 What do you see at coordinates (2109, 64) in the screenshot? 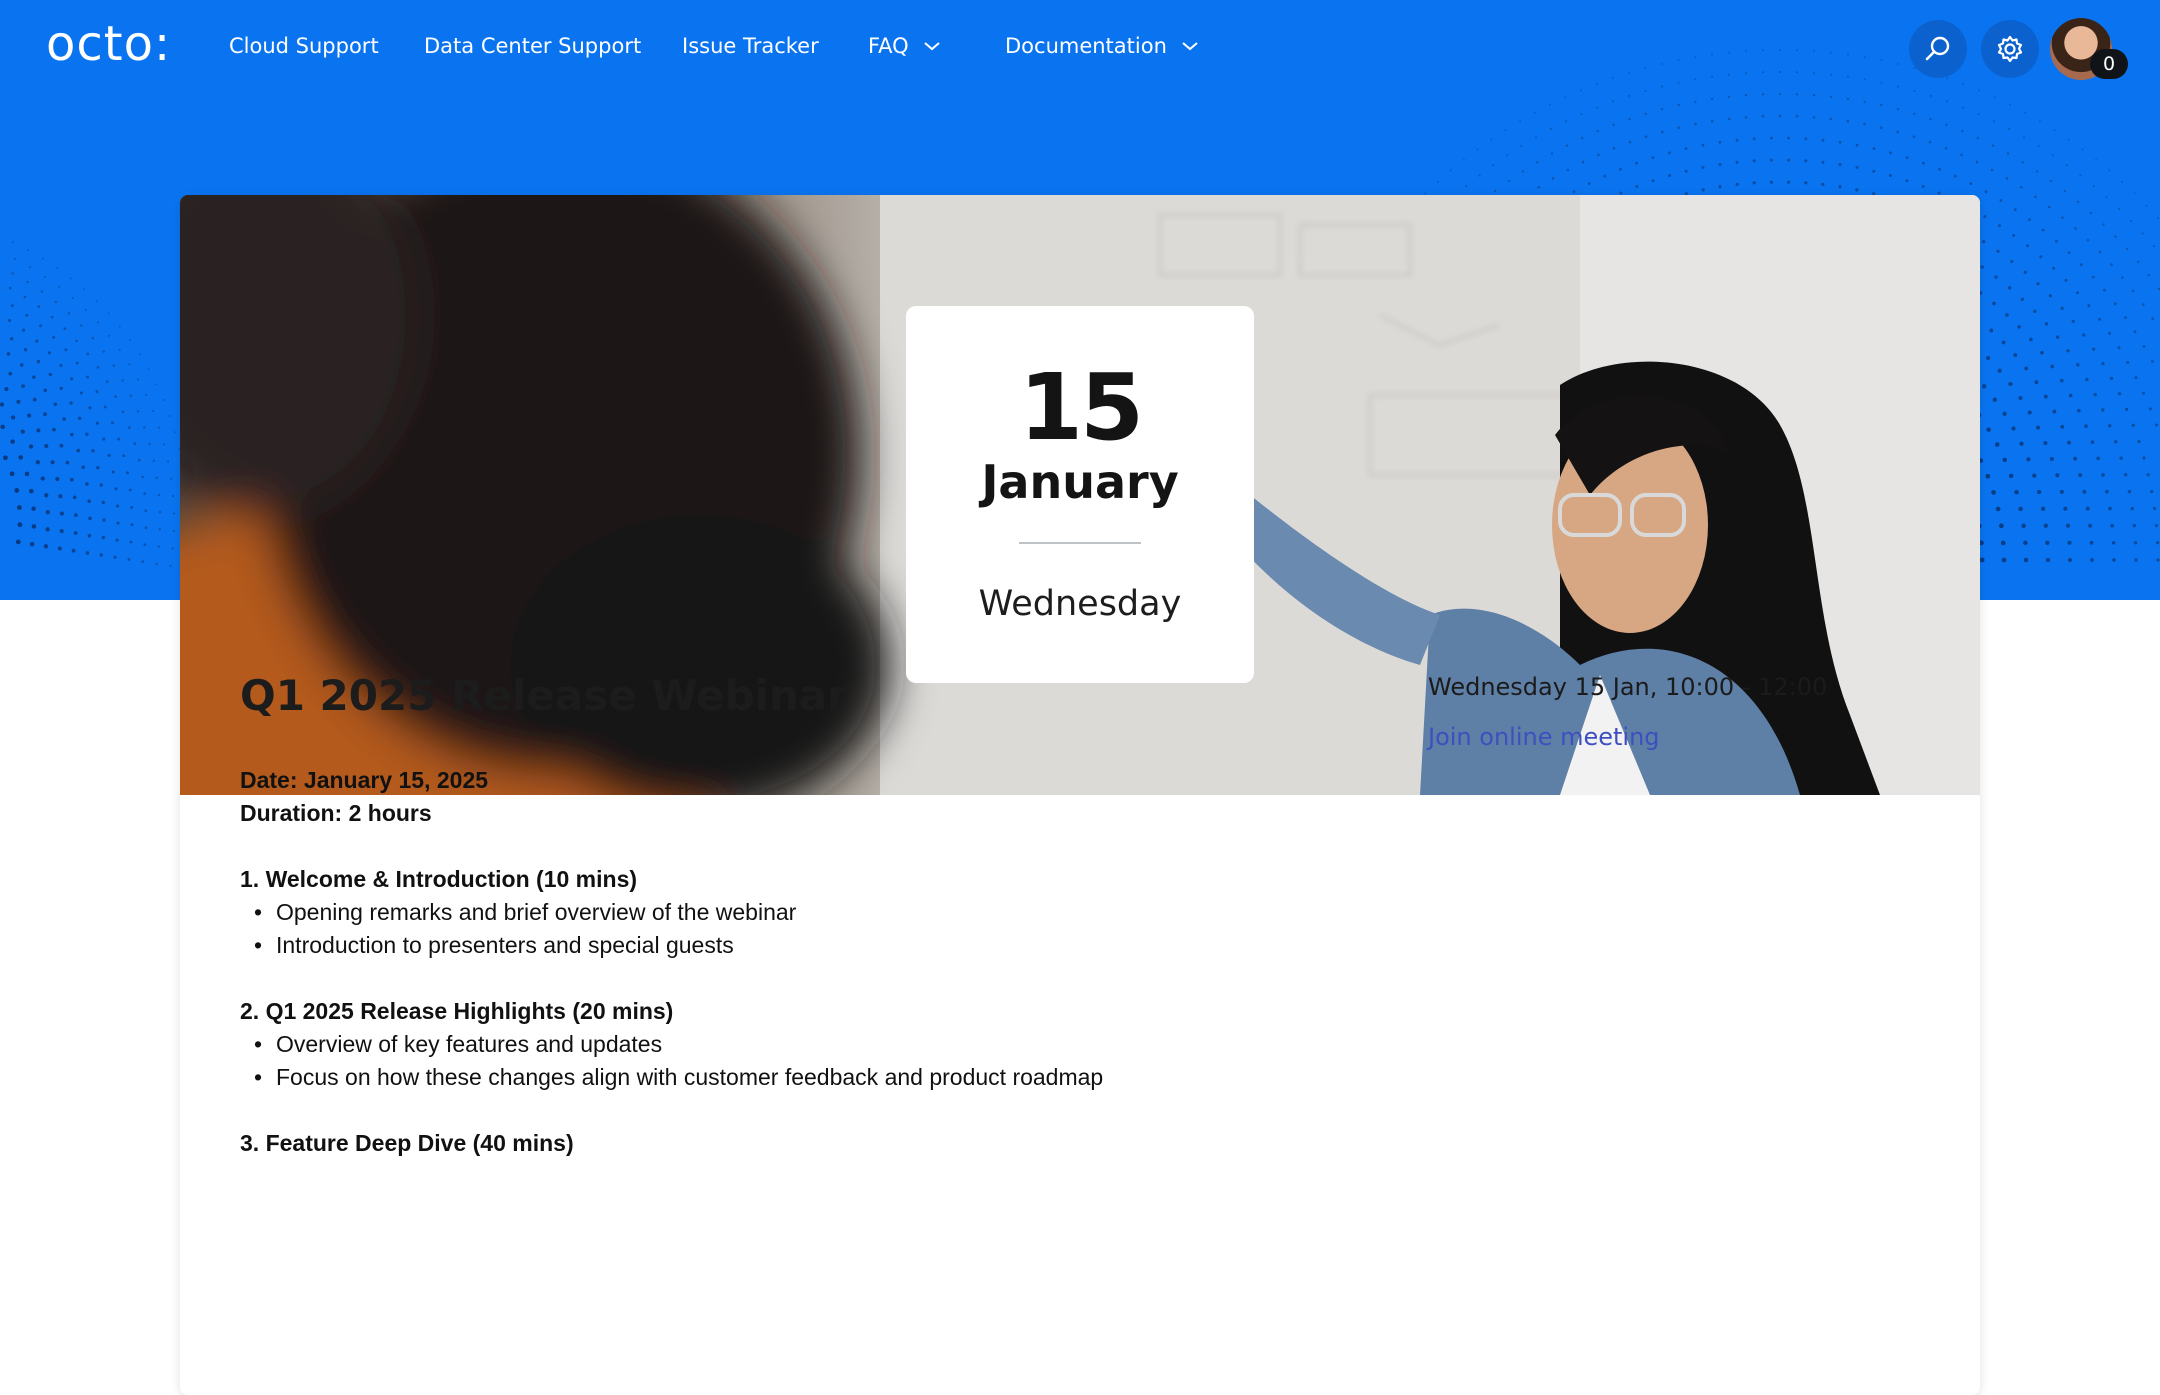
I see `notification-badge: 0` at bounding box center [2109, 64].